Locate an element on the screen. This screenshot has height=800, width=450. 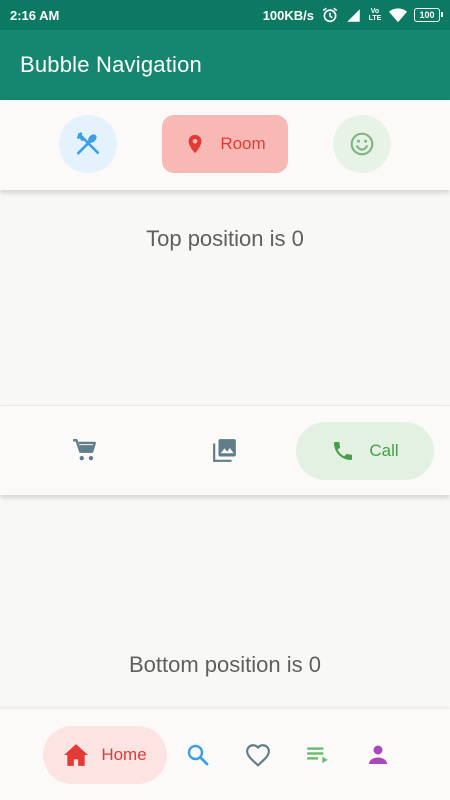
bottom-nav-item-home: Home is located at coordinates (105, 755).